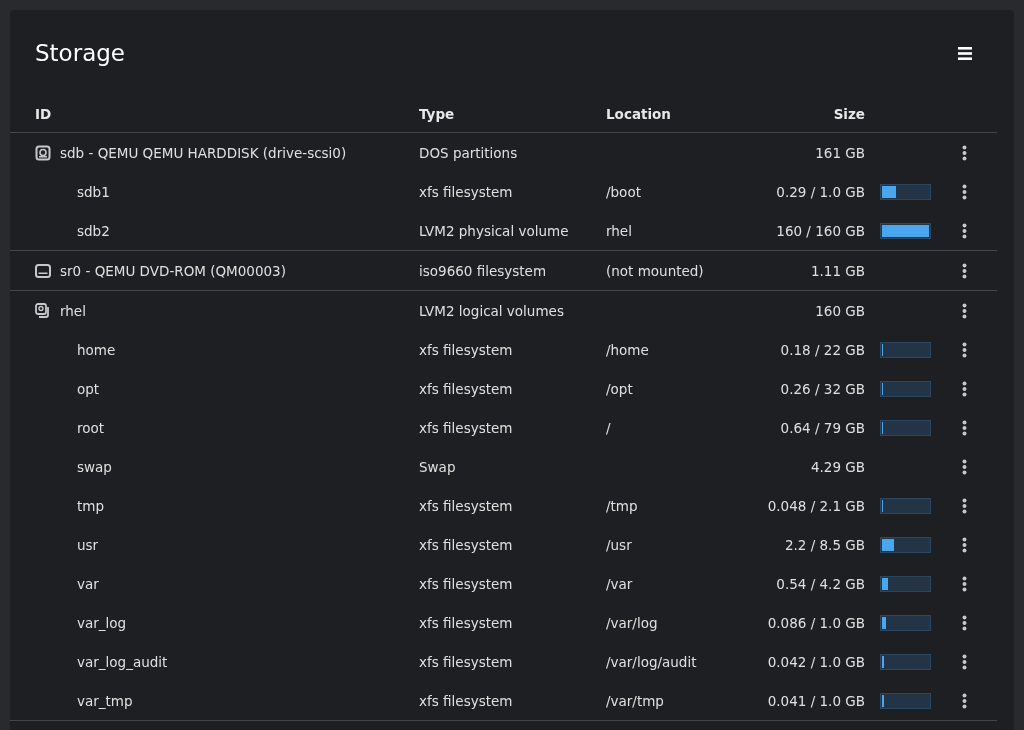  What do you see at coordinates (437, 466) in the screenshot?
I see `type-cell: Swap` at bounding box center [437, 466].